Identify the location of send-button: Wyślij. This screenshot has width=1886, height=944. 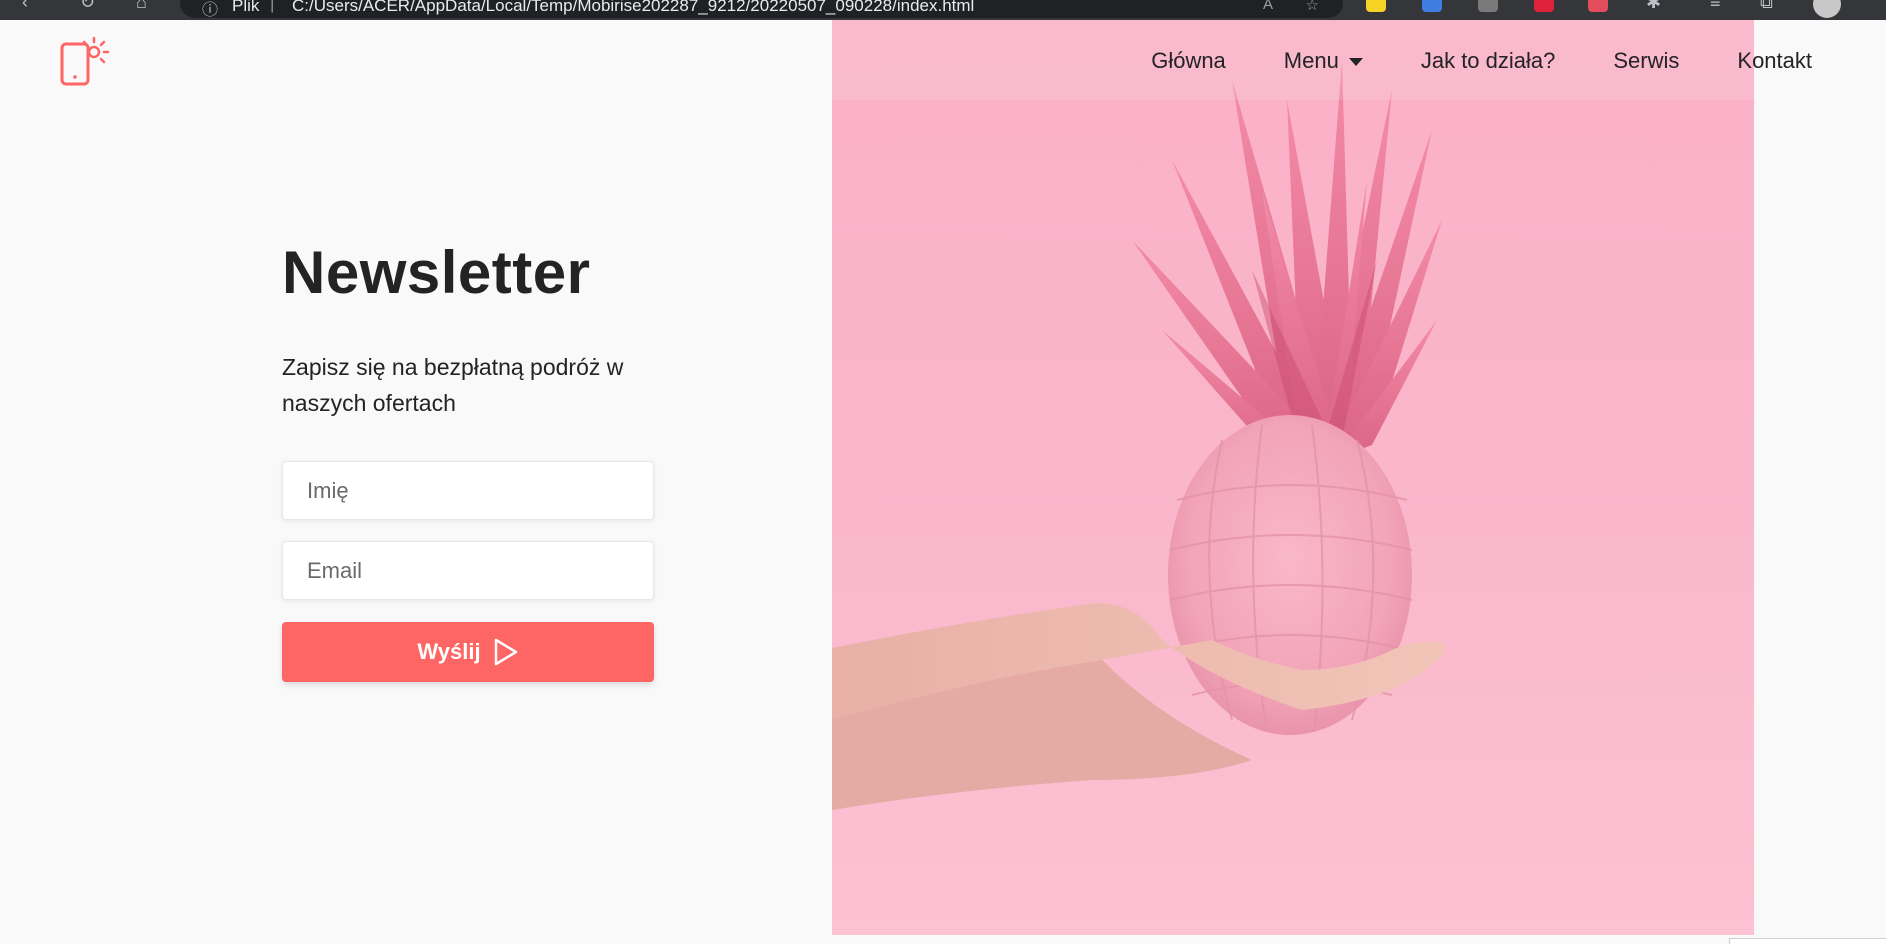
(468, 652).